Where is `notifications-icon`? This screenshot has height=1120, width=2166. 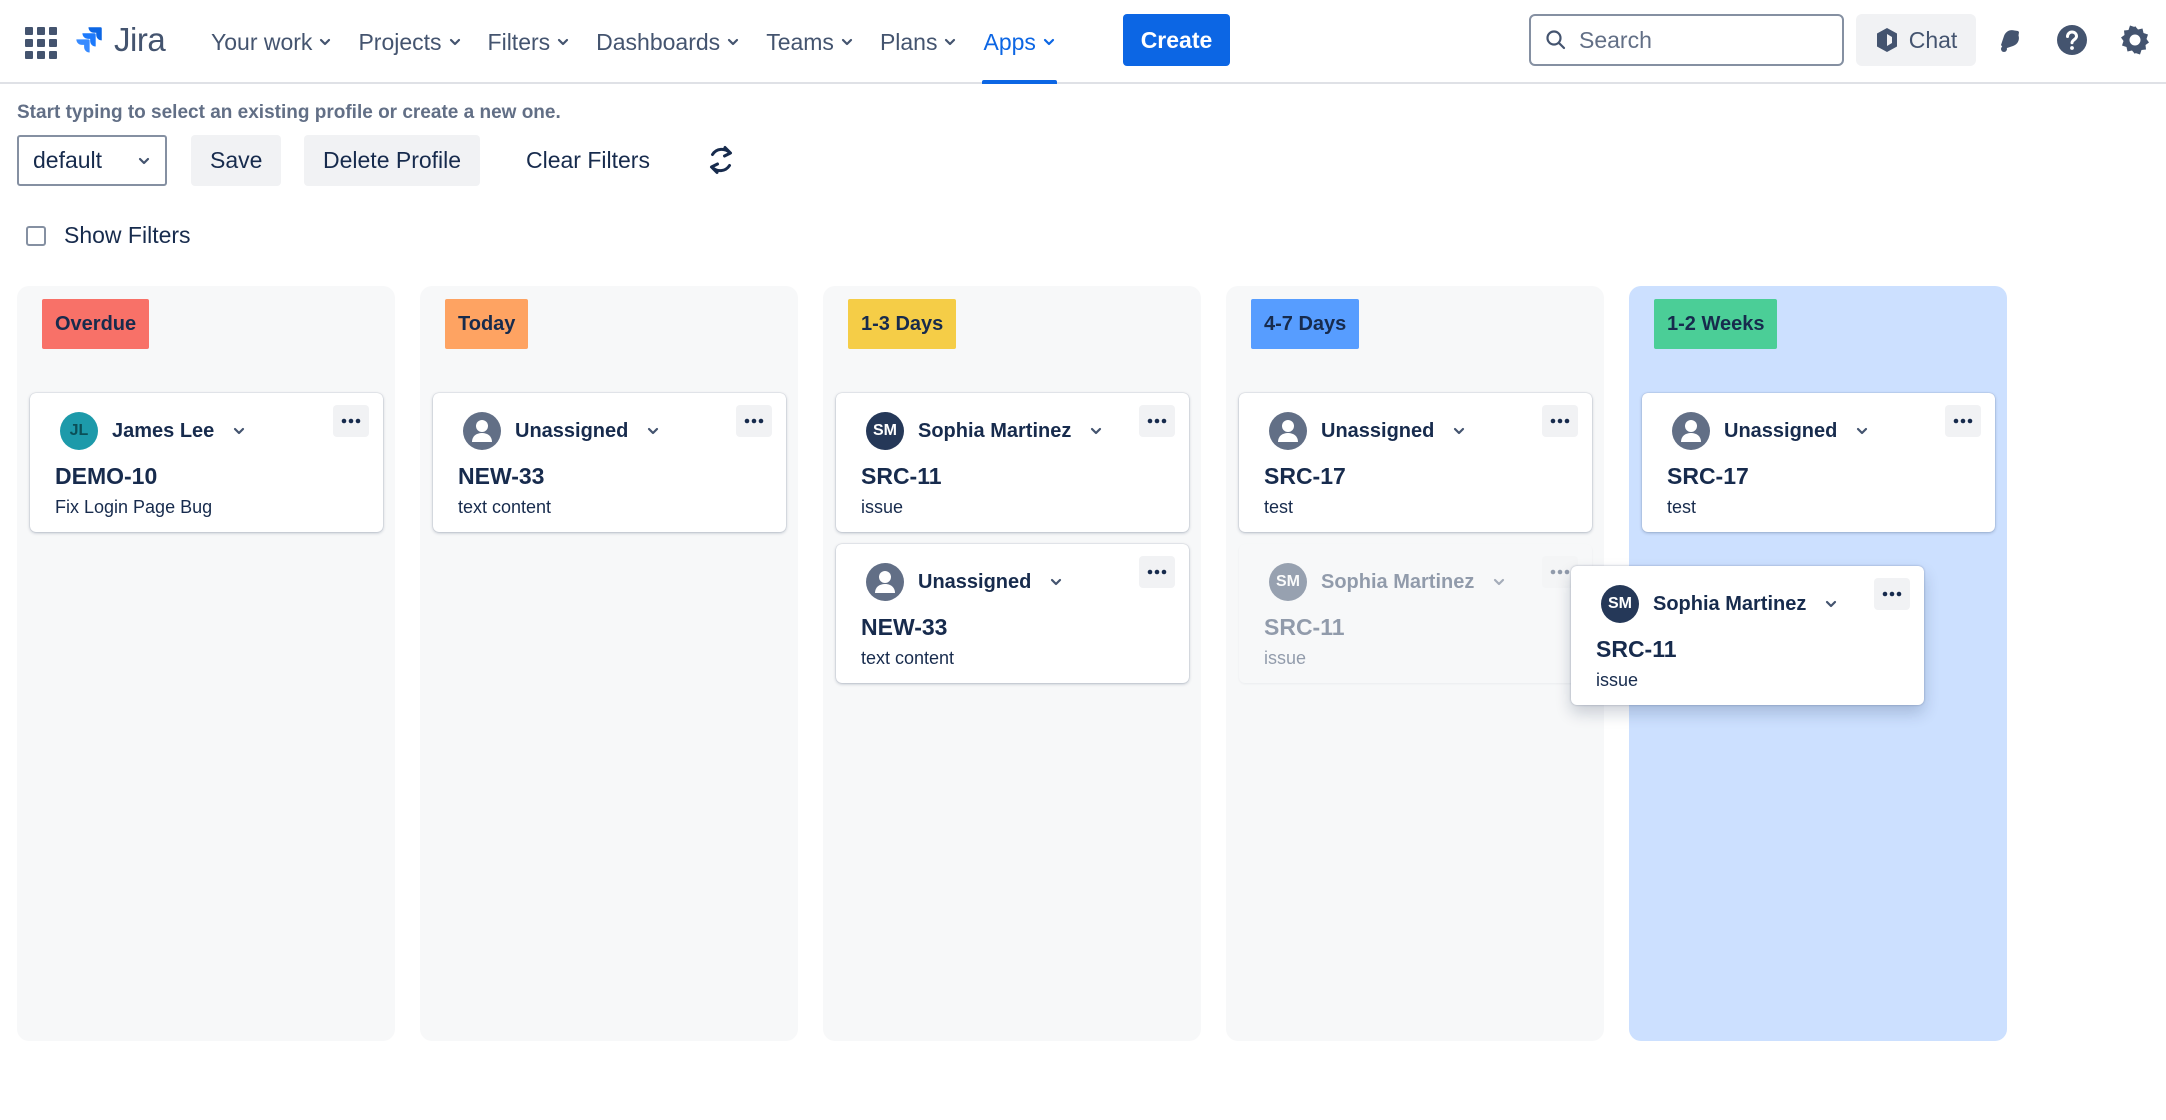 notifications-icon is located at coordinates (2010, 40).